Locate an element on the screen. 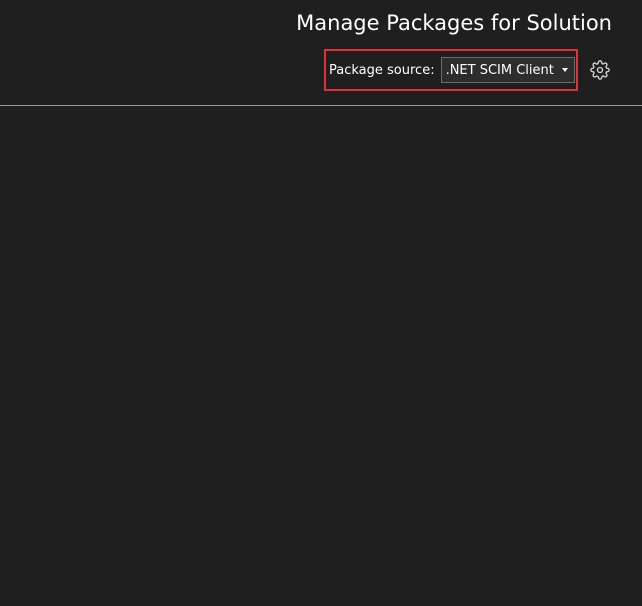 This screenshot has width=642, height=606. package-source-dropdown: .NET SCIM Client is located at coordinates (507, 70).